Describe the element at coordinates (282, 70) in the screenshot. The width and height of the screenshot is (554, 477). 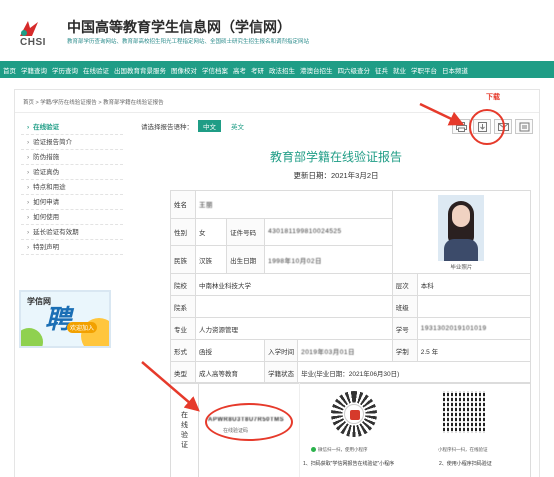
I see `nav-item: 政法招生` at that location.